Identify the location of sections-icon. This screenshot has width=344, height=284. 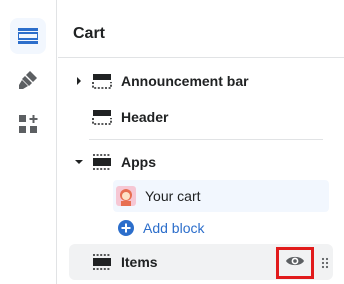
(28, 36).